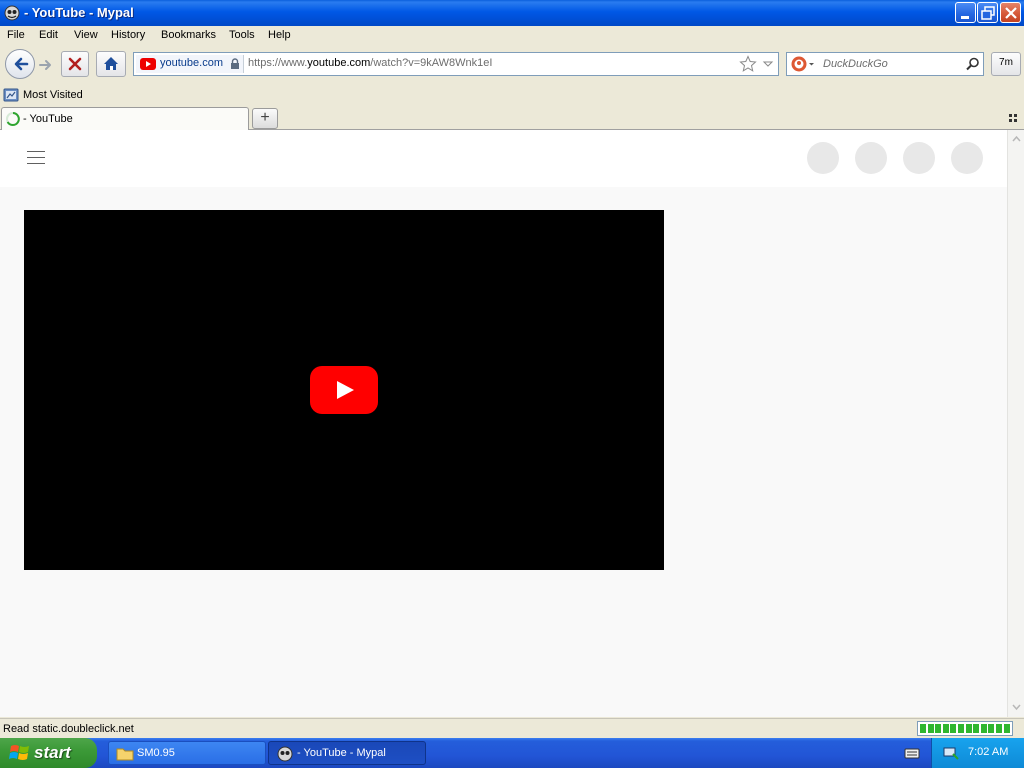 This screenshot has height=768, width=1024. I want to click on site-identity-button: youtube.com, so click(190, 64).